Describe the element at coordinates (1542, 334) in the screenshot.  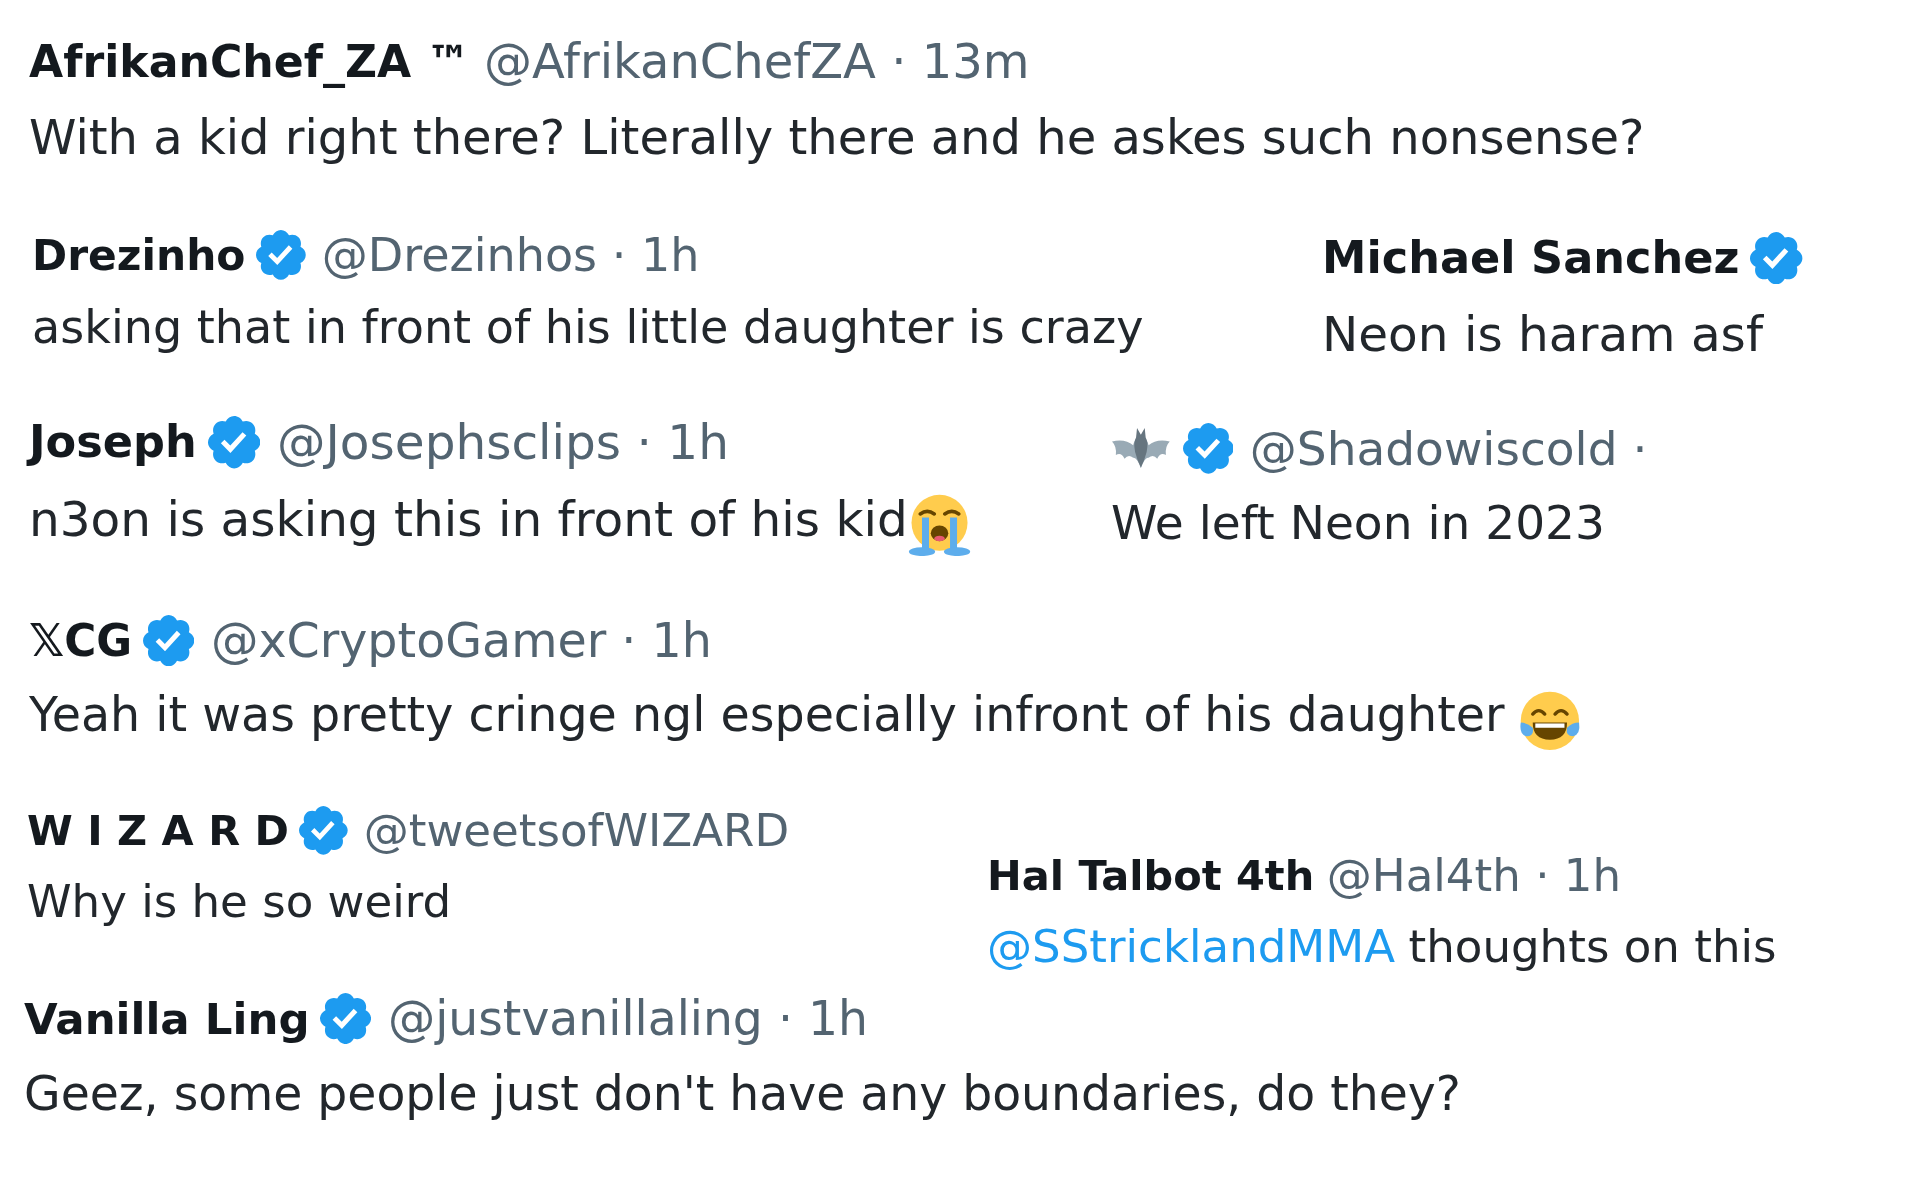
I see `tweet-text: Neon is haram asf` at that location.